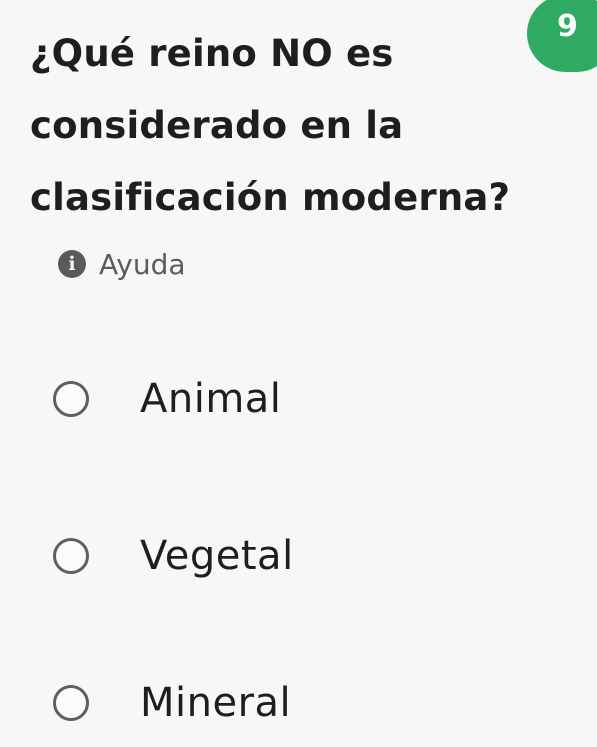 The image size is (597, 747). I want to click on option-label: Vegetal, so click(217, 556).